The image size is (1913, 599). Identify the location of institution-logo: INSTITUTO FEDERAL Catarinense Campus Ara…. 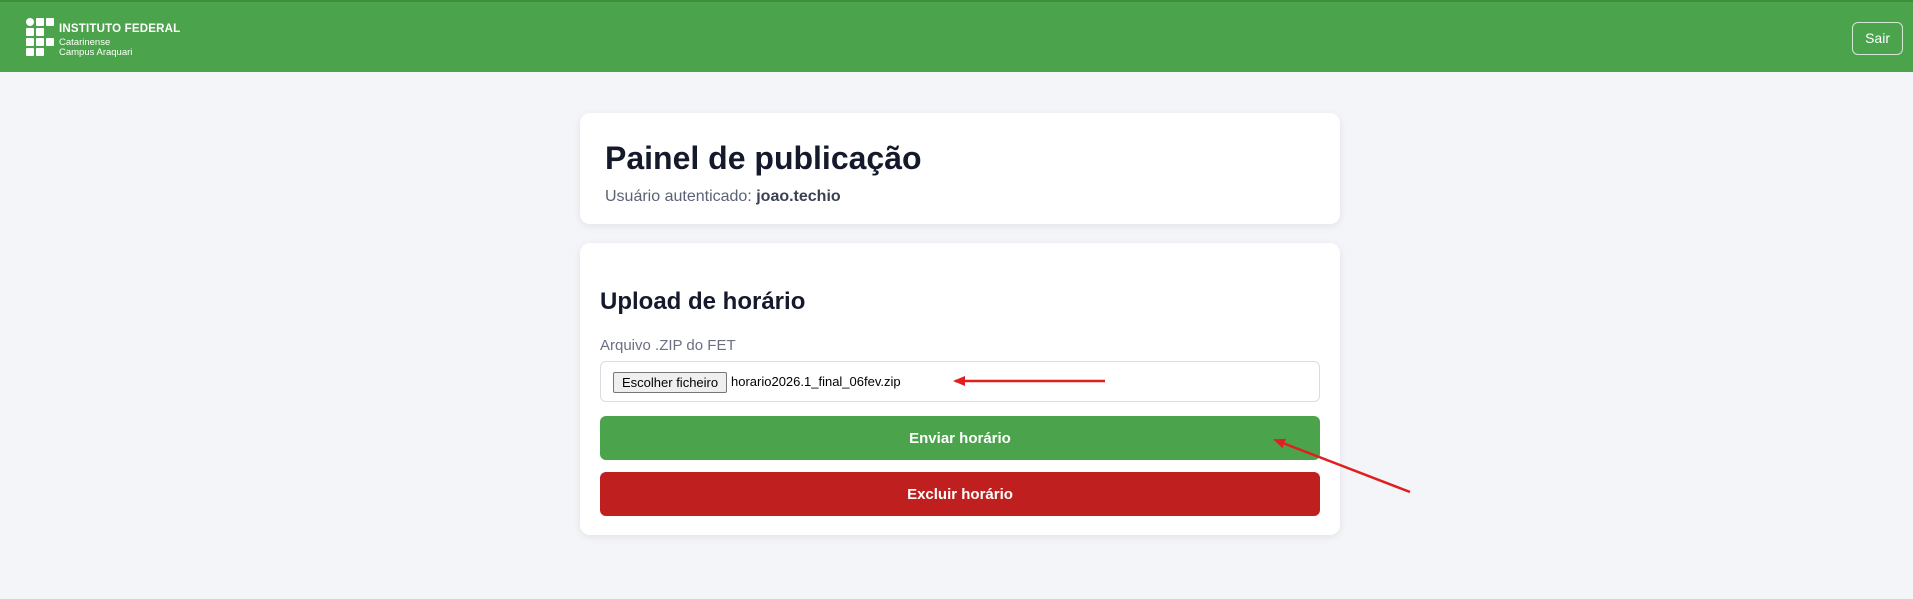
(126, 39).